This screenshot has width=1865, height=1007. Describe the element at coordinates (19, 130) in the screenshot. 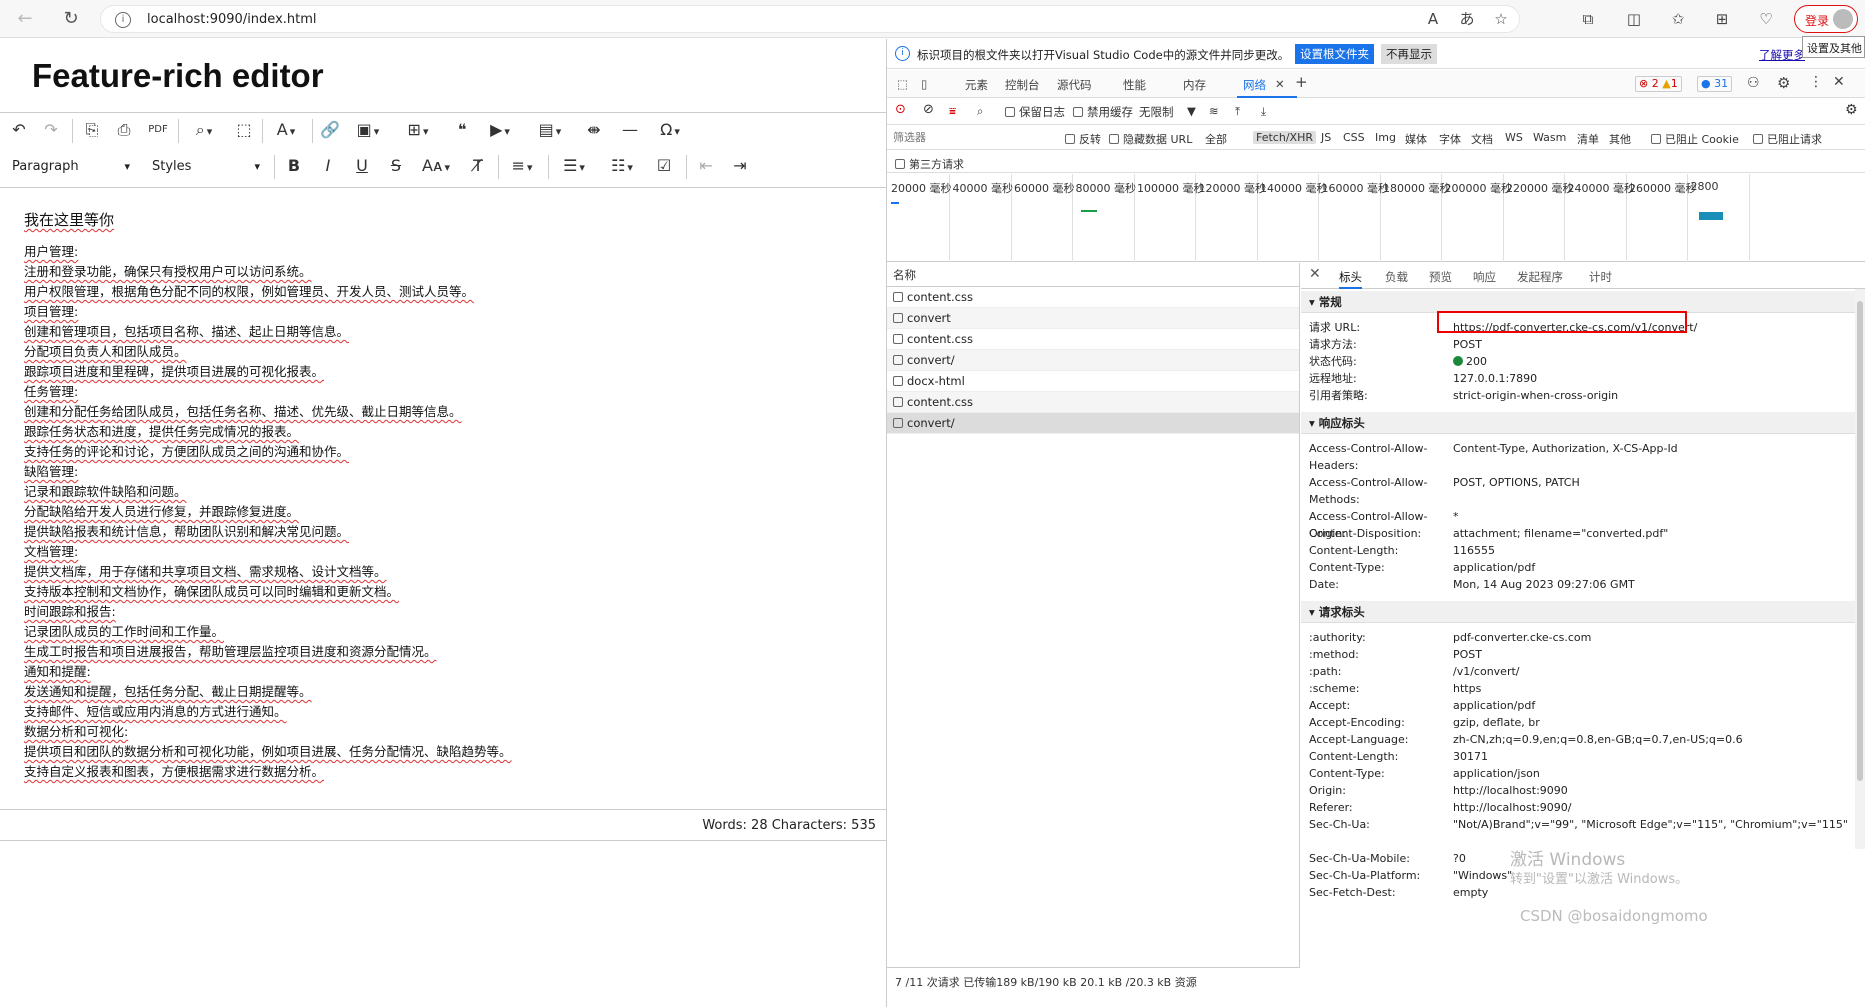

I see `undo-icon: ↶` at that location.